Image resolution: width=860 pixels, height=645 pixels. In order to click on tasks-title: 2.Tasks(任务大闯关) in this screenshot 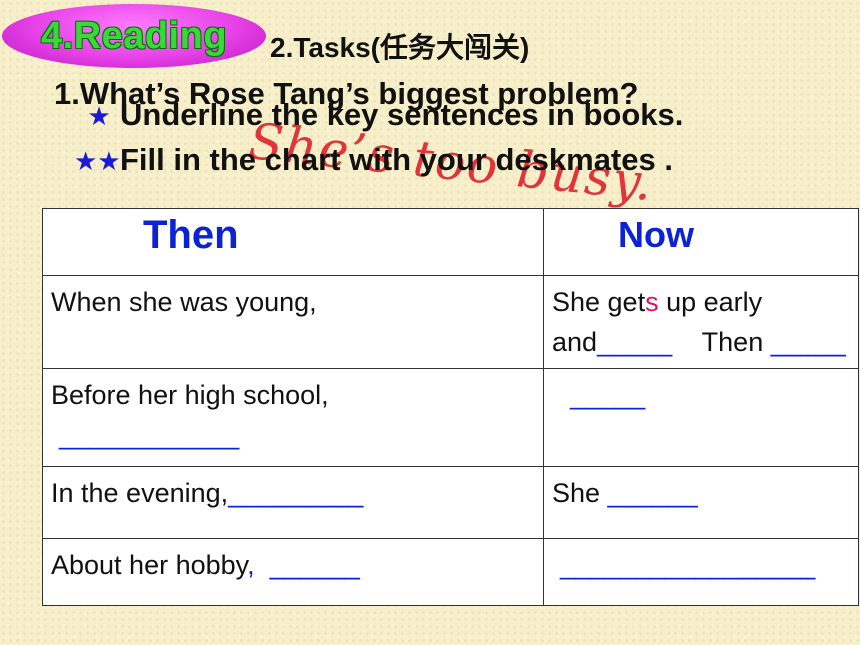, I will do `click(400, 47)`.